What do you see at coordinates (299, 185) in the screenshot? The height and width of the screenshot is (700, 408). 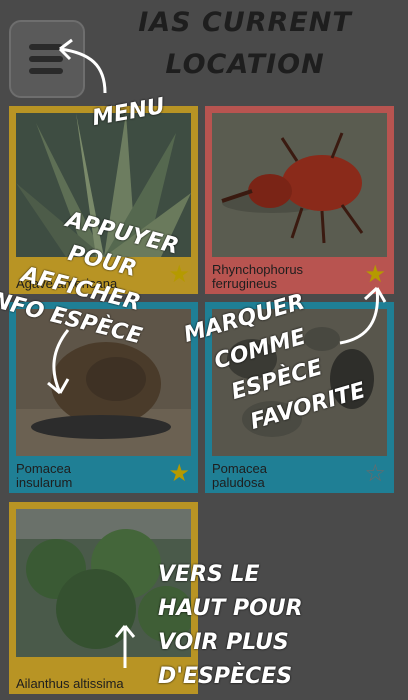 I see `species-photo-rhynchophorus` at bounding box center [299, 185].